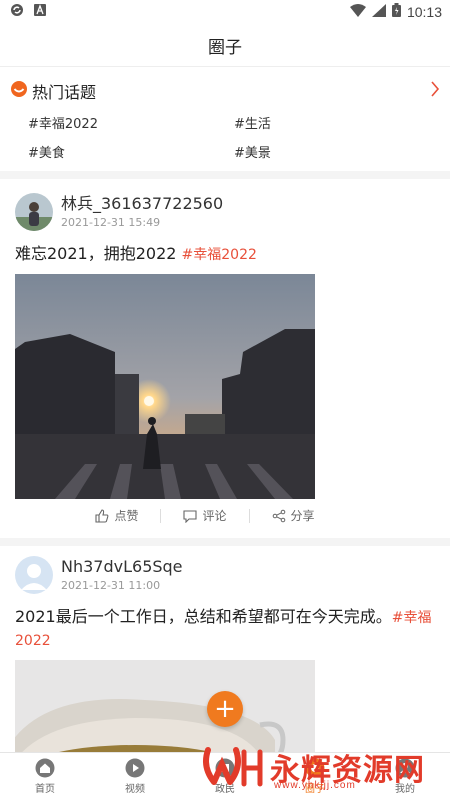 The height and width of the screenshot is (800, 450). I want to click on topic-item: #幸福2022, so click(131, 122).